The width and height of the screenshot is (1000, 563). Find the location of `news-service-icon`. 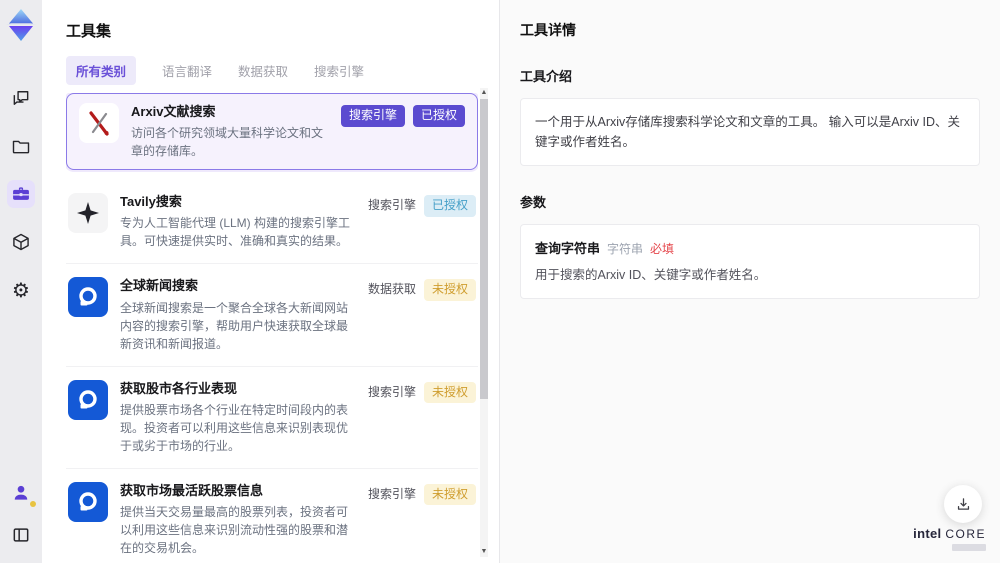

news-service-icon is located at coordinates (88, 297).